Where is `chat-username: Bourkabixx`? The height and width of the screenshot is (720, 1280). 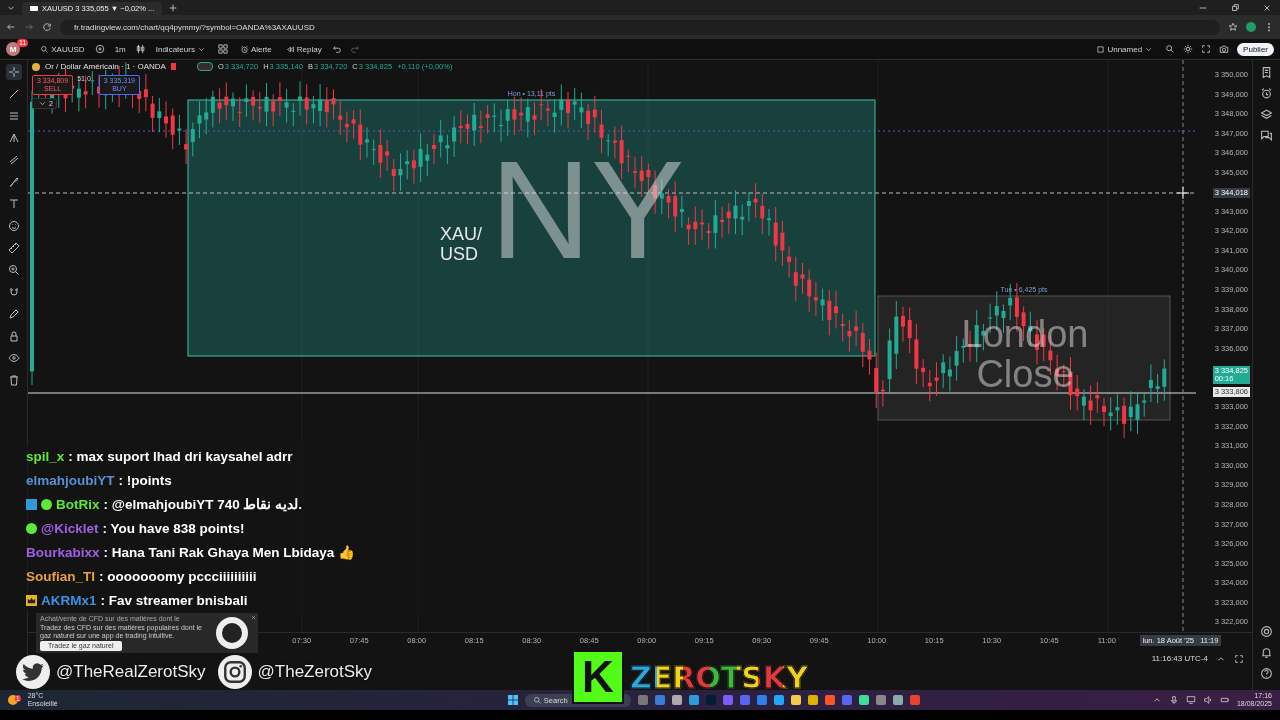
chat-username: Bourkabixx is located at coordinates (63, 552).